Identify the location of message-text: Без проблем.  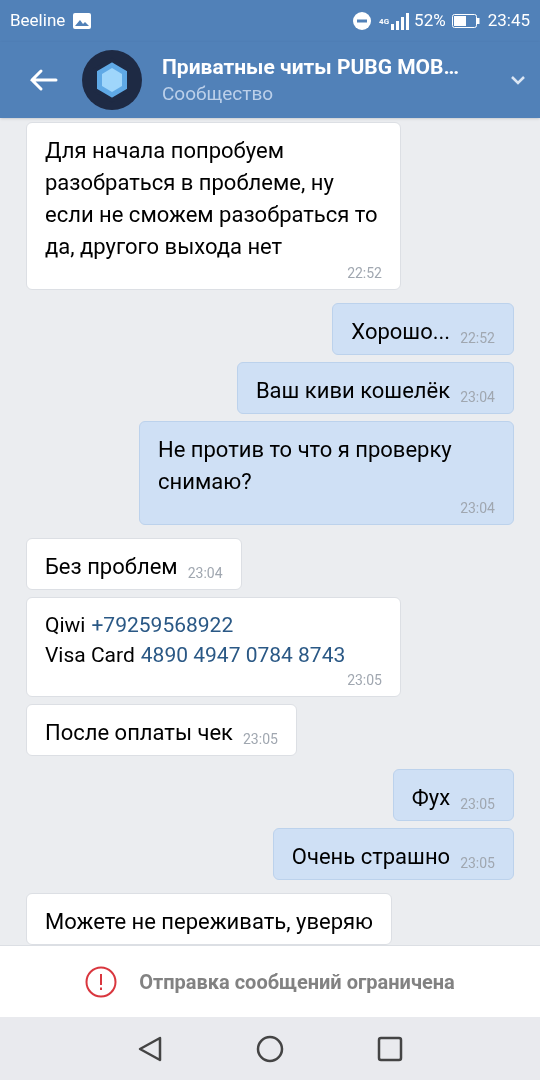
(111, 567).